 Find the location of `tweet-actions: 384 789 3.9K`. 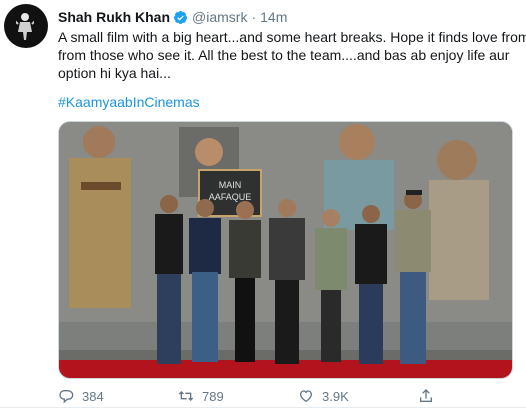

tweet-actions: 384 789 3.9K is located at coordinates (288, 396).